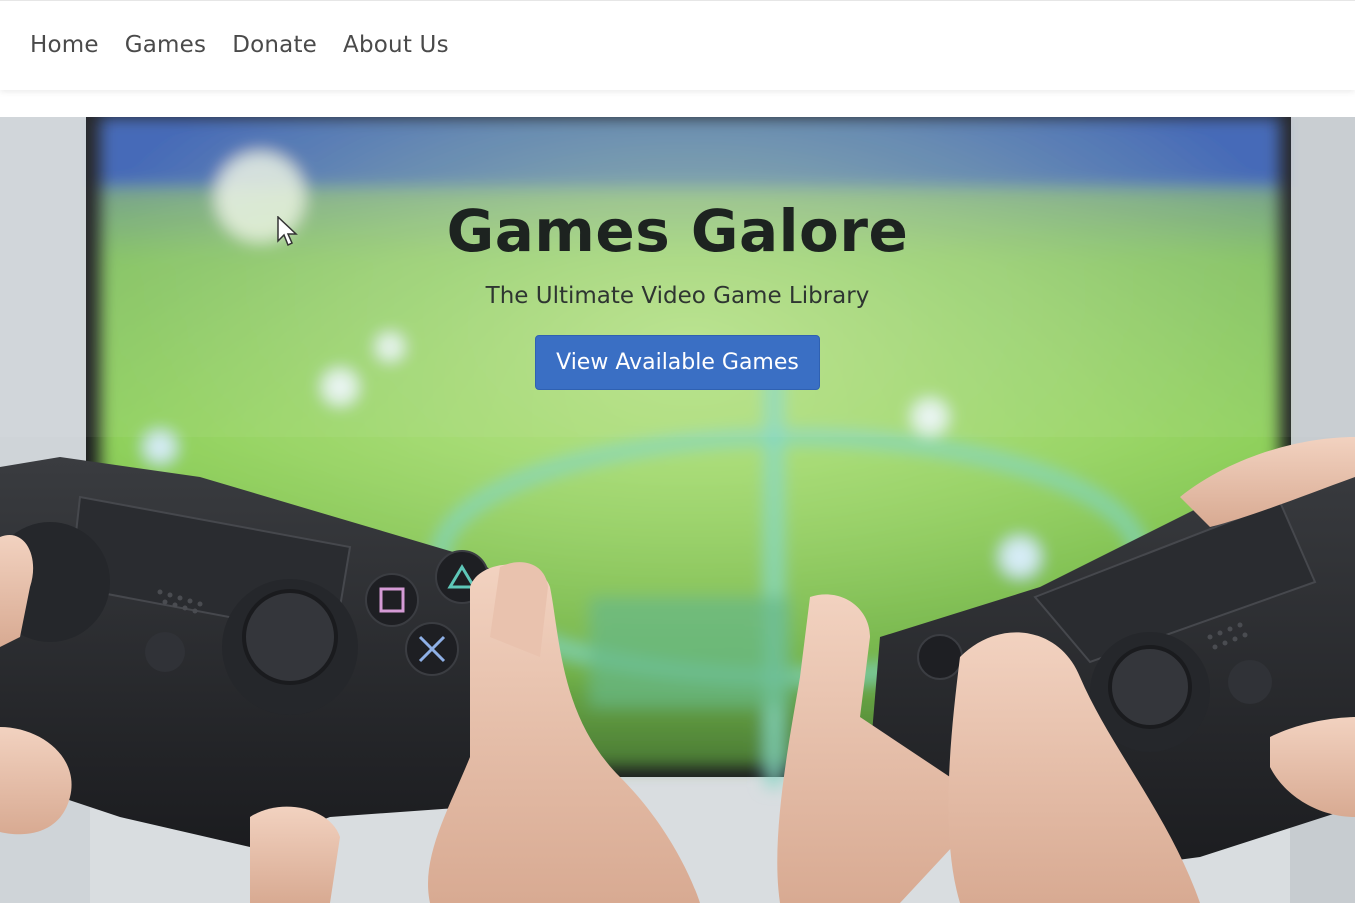  What do you see at coordinates (677, 45) in the screenshot?
I see `top-navbar: Home Games Donate About Us` at bounding box center [677, 45].